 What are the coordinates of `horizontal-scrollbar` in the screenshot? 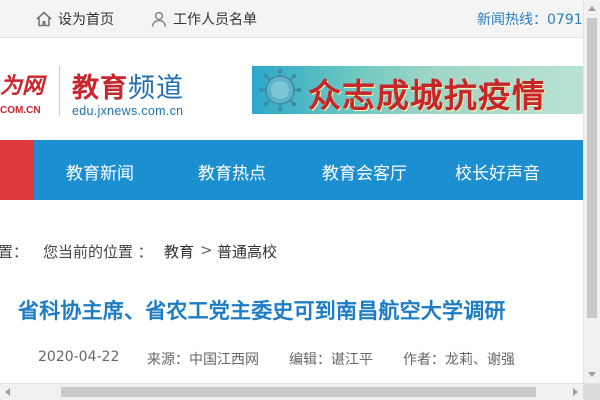 It's located at (300, 391).